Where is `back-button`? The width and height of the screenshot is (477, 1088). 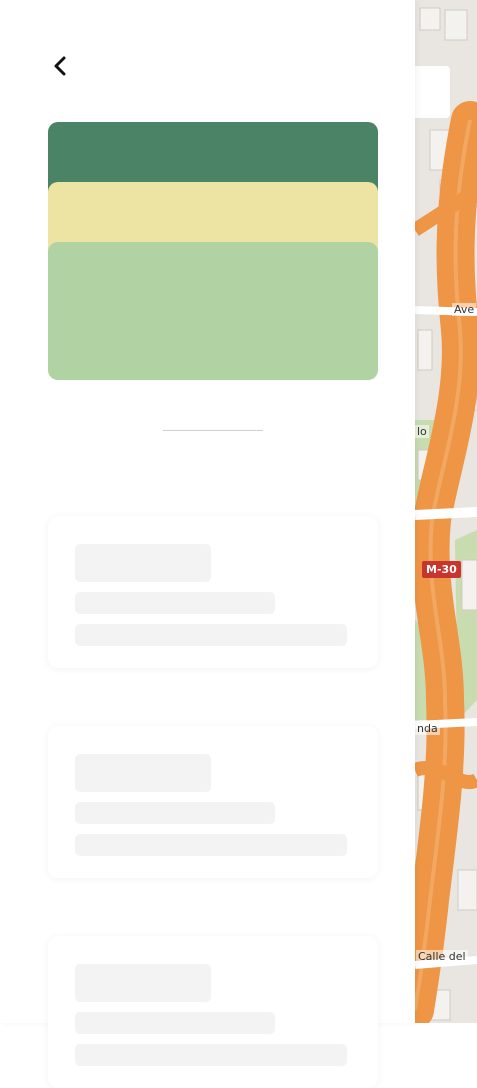
back-button is located at coordinates (62, 66).